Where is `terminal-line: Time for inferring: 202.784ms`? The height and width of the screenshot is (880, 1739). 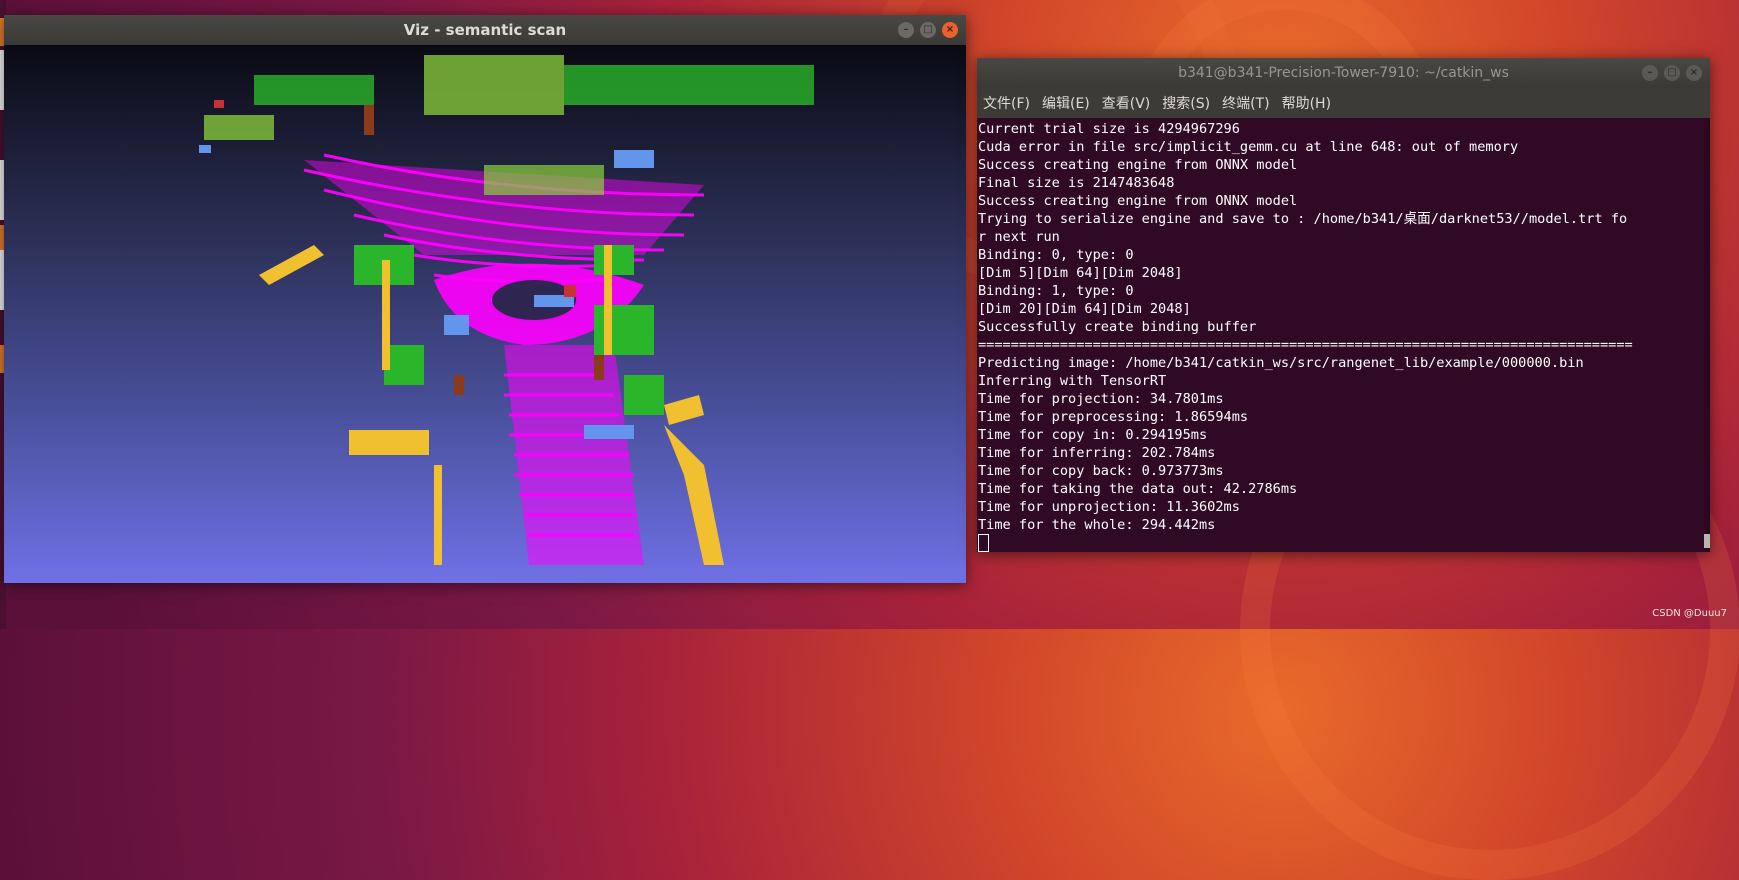
terminal-line: Time for inferring: 202.784ms is located at coordinates (1097, 453).